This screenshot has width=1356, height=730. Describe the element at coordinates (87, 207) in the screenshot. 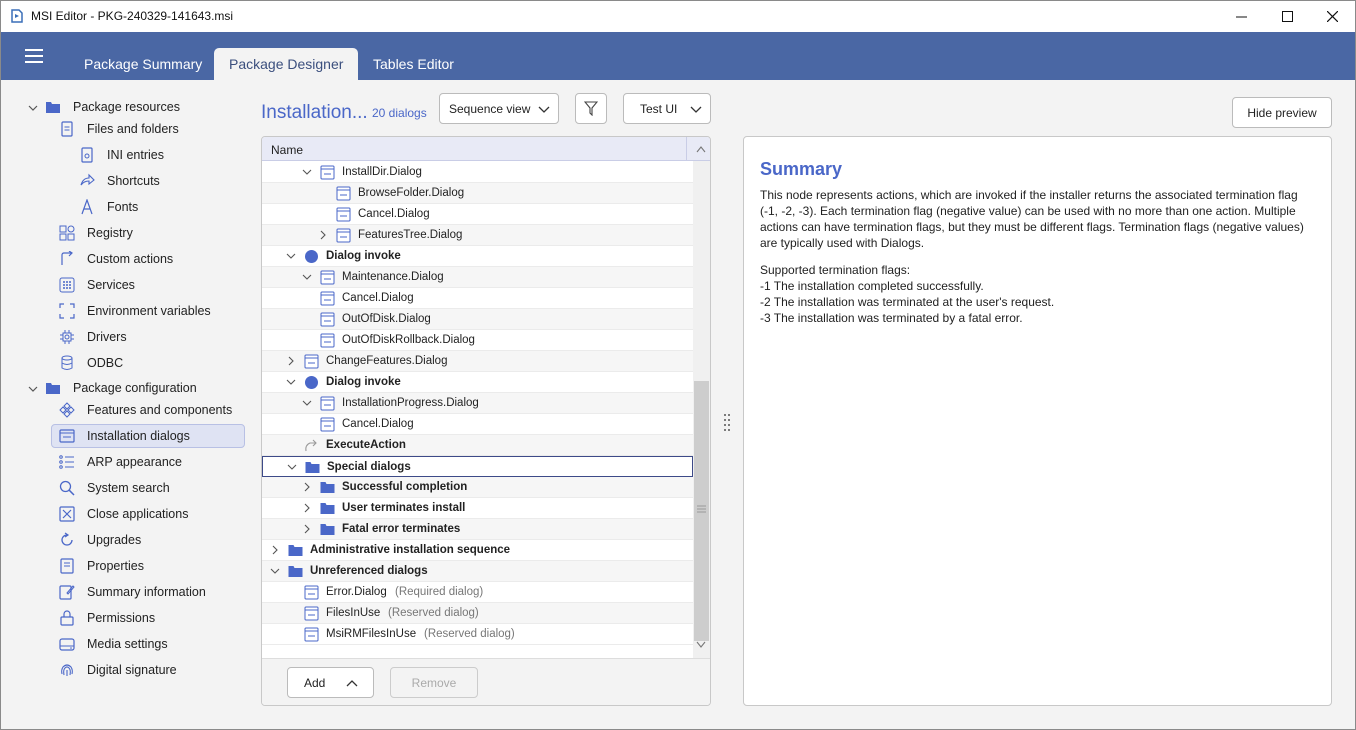

I see `font-icon` at that location.